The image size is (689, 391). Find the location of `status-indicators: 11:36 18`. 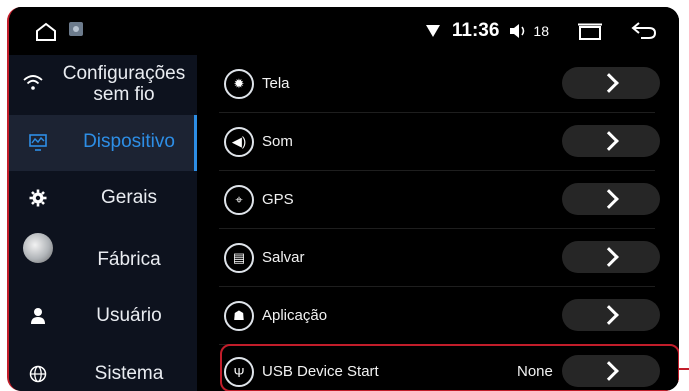

status-indicators: 11:36 18 is located at coordinates (552, 31).